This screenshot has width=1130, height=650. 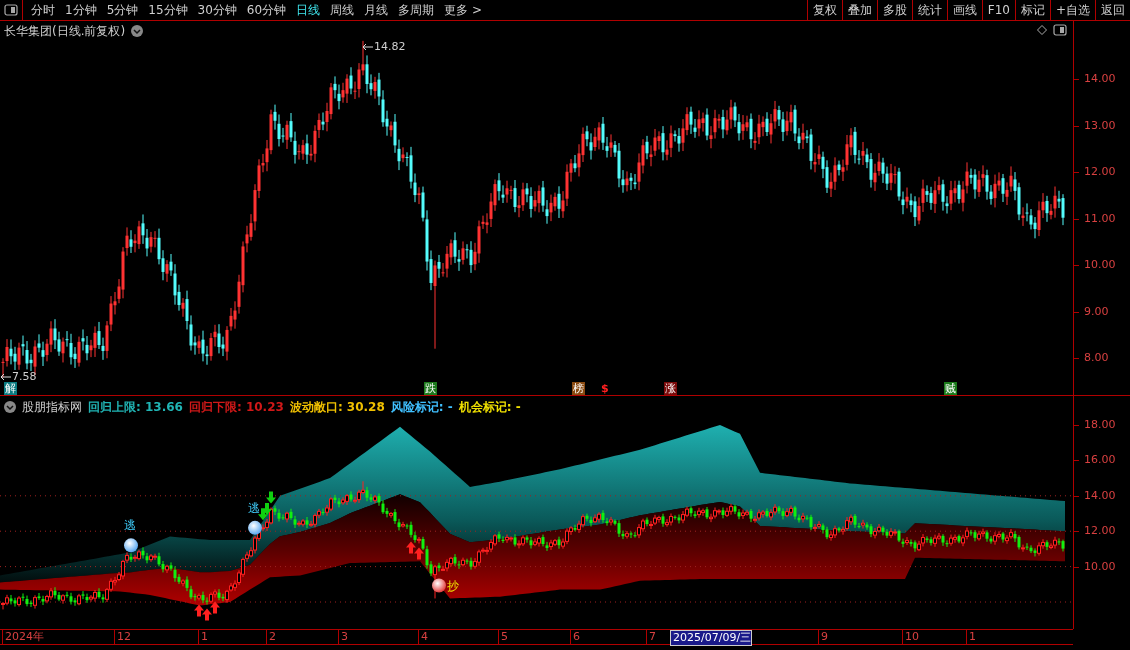 I want to click on dollar-signal: $, so click(x=605, y=388).